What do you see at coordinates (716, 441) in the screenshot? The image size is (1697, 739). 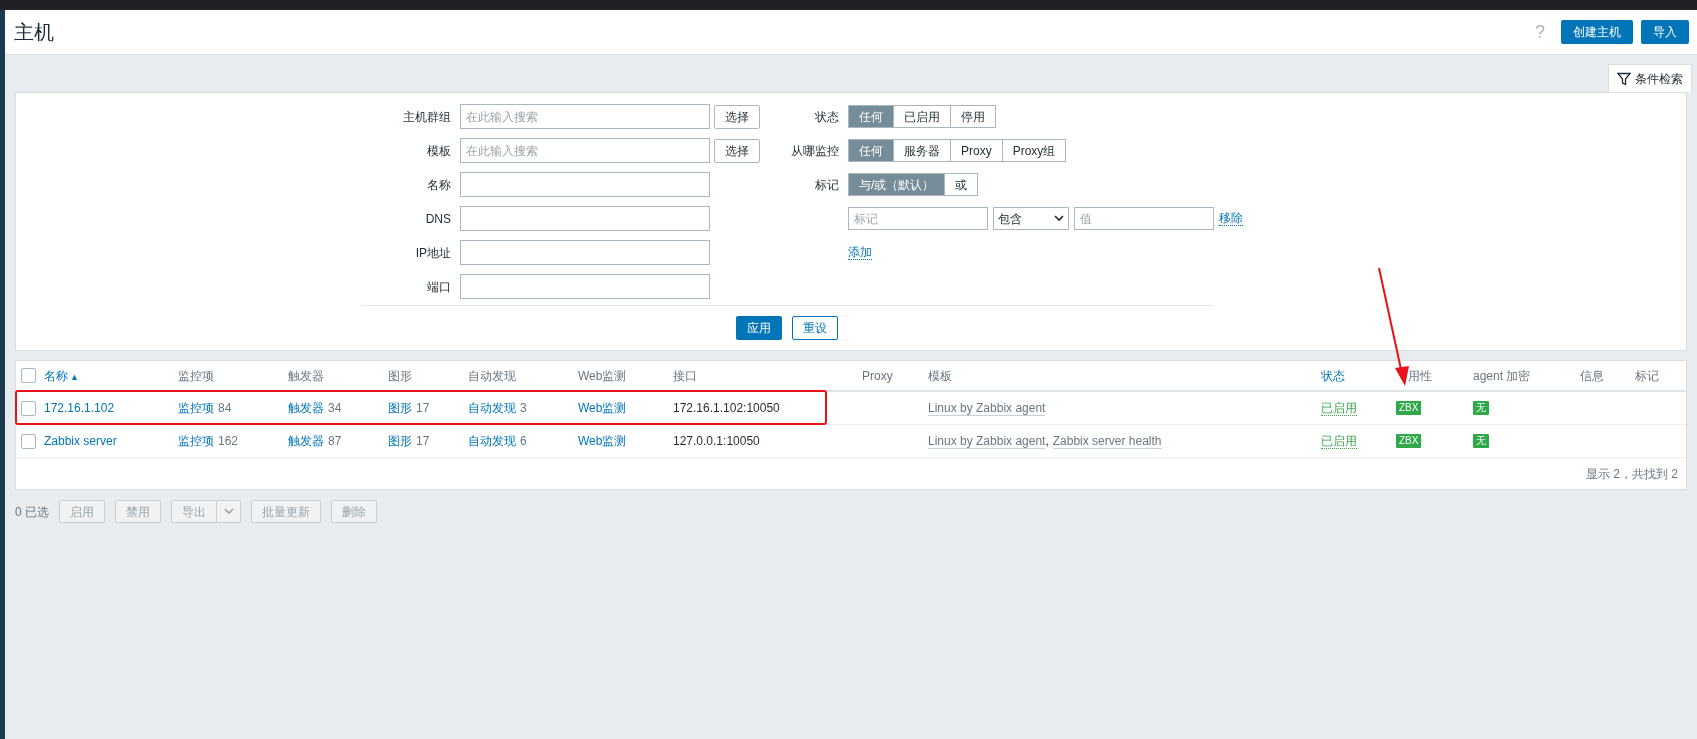 I see `table-cell-text: 127.0.0.1:10050` at bounding box center [716, 441].